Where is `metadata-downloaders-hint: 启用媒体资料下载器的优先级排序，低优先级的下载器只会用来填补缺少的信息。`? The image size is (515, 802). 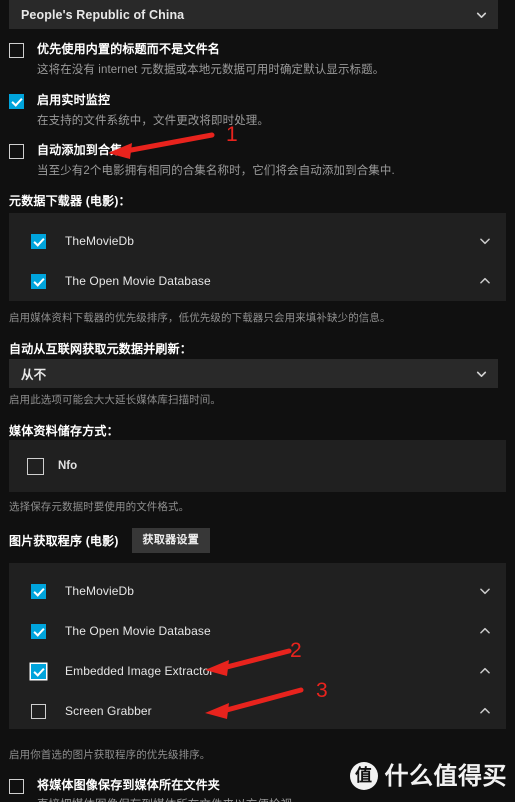 metadata-downloaders-hint: 启用媒体资料下载器的优先级排序，低优先级的下载器只会用来填补缺少的信息。 is located at coordinates (200, 318).